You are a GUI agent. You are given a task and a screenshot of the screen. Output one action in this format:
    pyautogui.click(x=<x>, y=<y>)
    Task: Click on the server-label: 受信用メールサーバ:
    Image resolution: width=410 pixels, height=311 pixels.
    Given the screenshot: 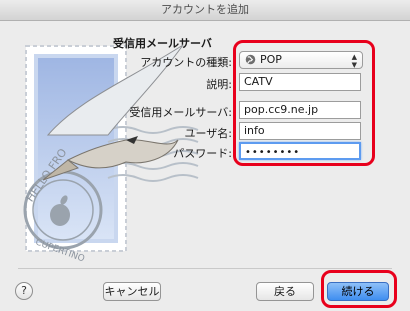 What is the action you would take?
    pyautogui.click(x=180, y=112)
    